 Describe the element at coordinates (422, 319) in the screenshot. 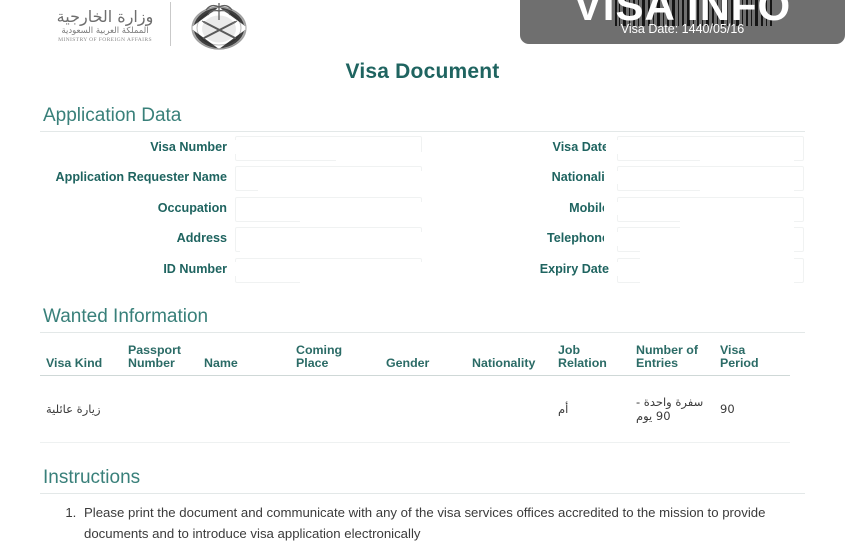

I see `wanted-information-section: Wanted Information` at that location.